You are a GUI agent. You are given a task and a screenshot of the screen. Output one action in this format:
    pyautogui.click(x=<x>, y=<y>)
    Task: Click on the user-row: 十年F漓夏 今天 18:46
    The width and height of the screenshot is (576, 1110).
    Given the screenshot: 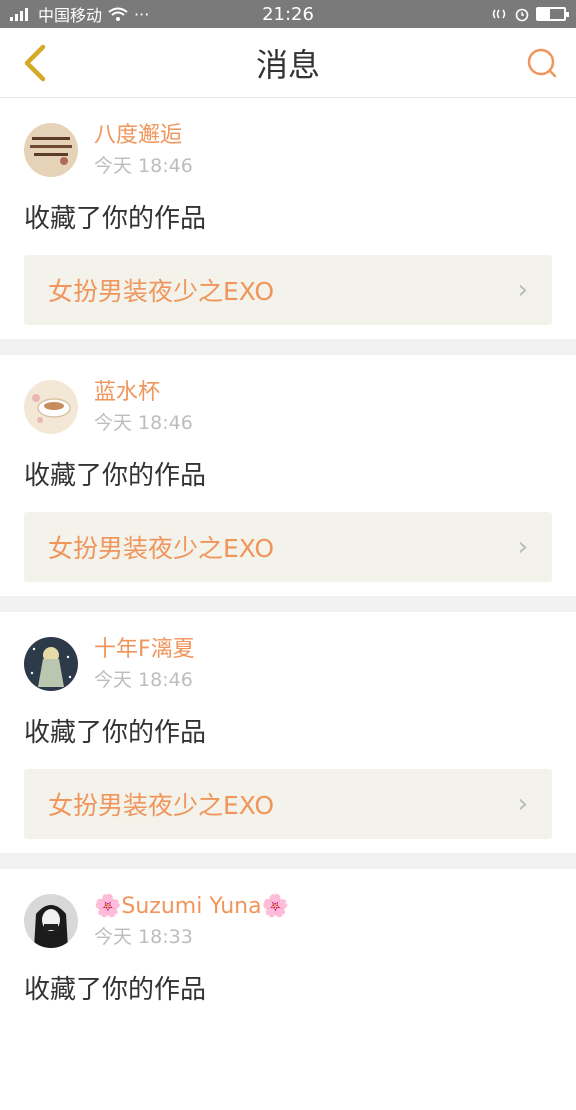 What is the action you would take?
    pyautogui.click(x=288, y=664)
    